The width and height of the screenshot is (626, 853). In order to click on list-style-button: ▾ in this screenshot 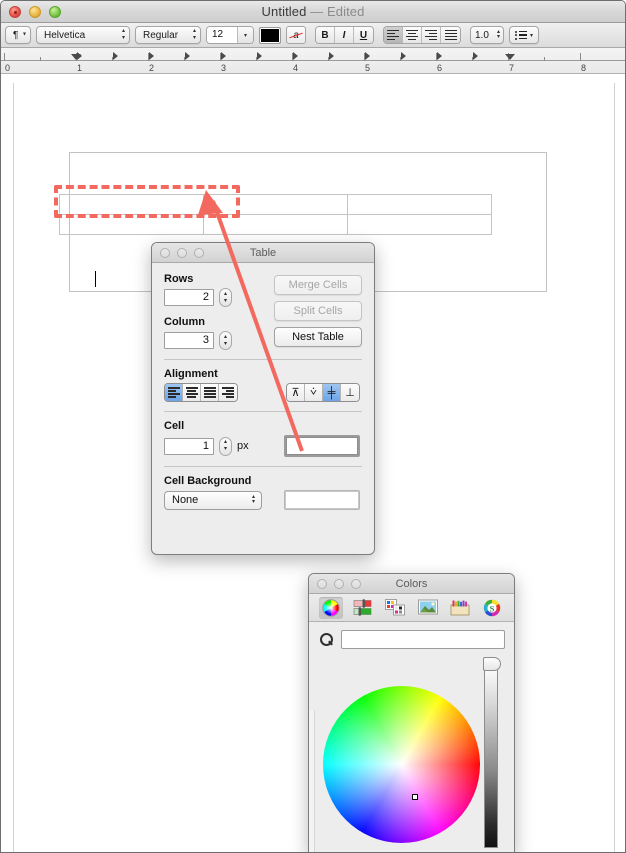, I will do `click(524, 35)`.